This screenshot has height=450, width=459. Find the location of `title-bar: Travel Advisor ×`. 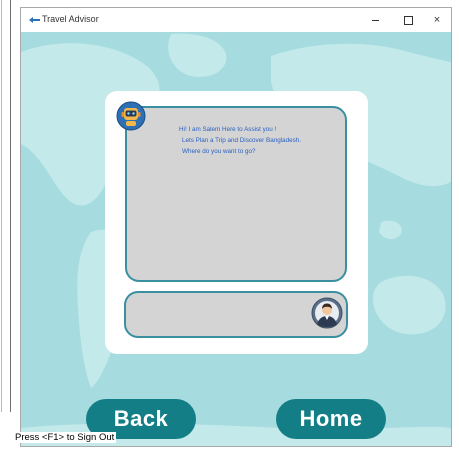

title-bar: Travel Advisor × is located at coordinates (236, 20).